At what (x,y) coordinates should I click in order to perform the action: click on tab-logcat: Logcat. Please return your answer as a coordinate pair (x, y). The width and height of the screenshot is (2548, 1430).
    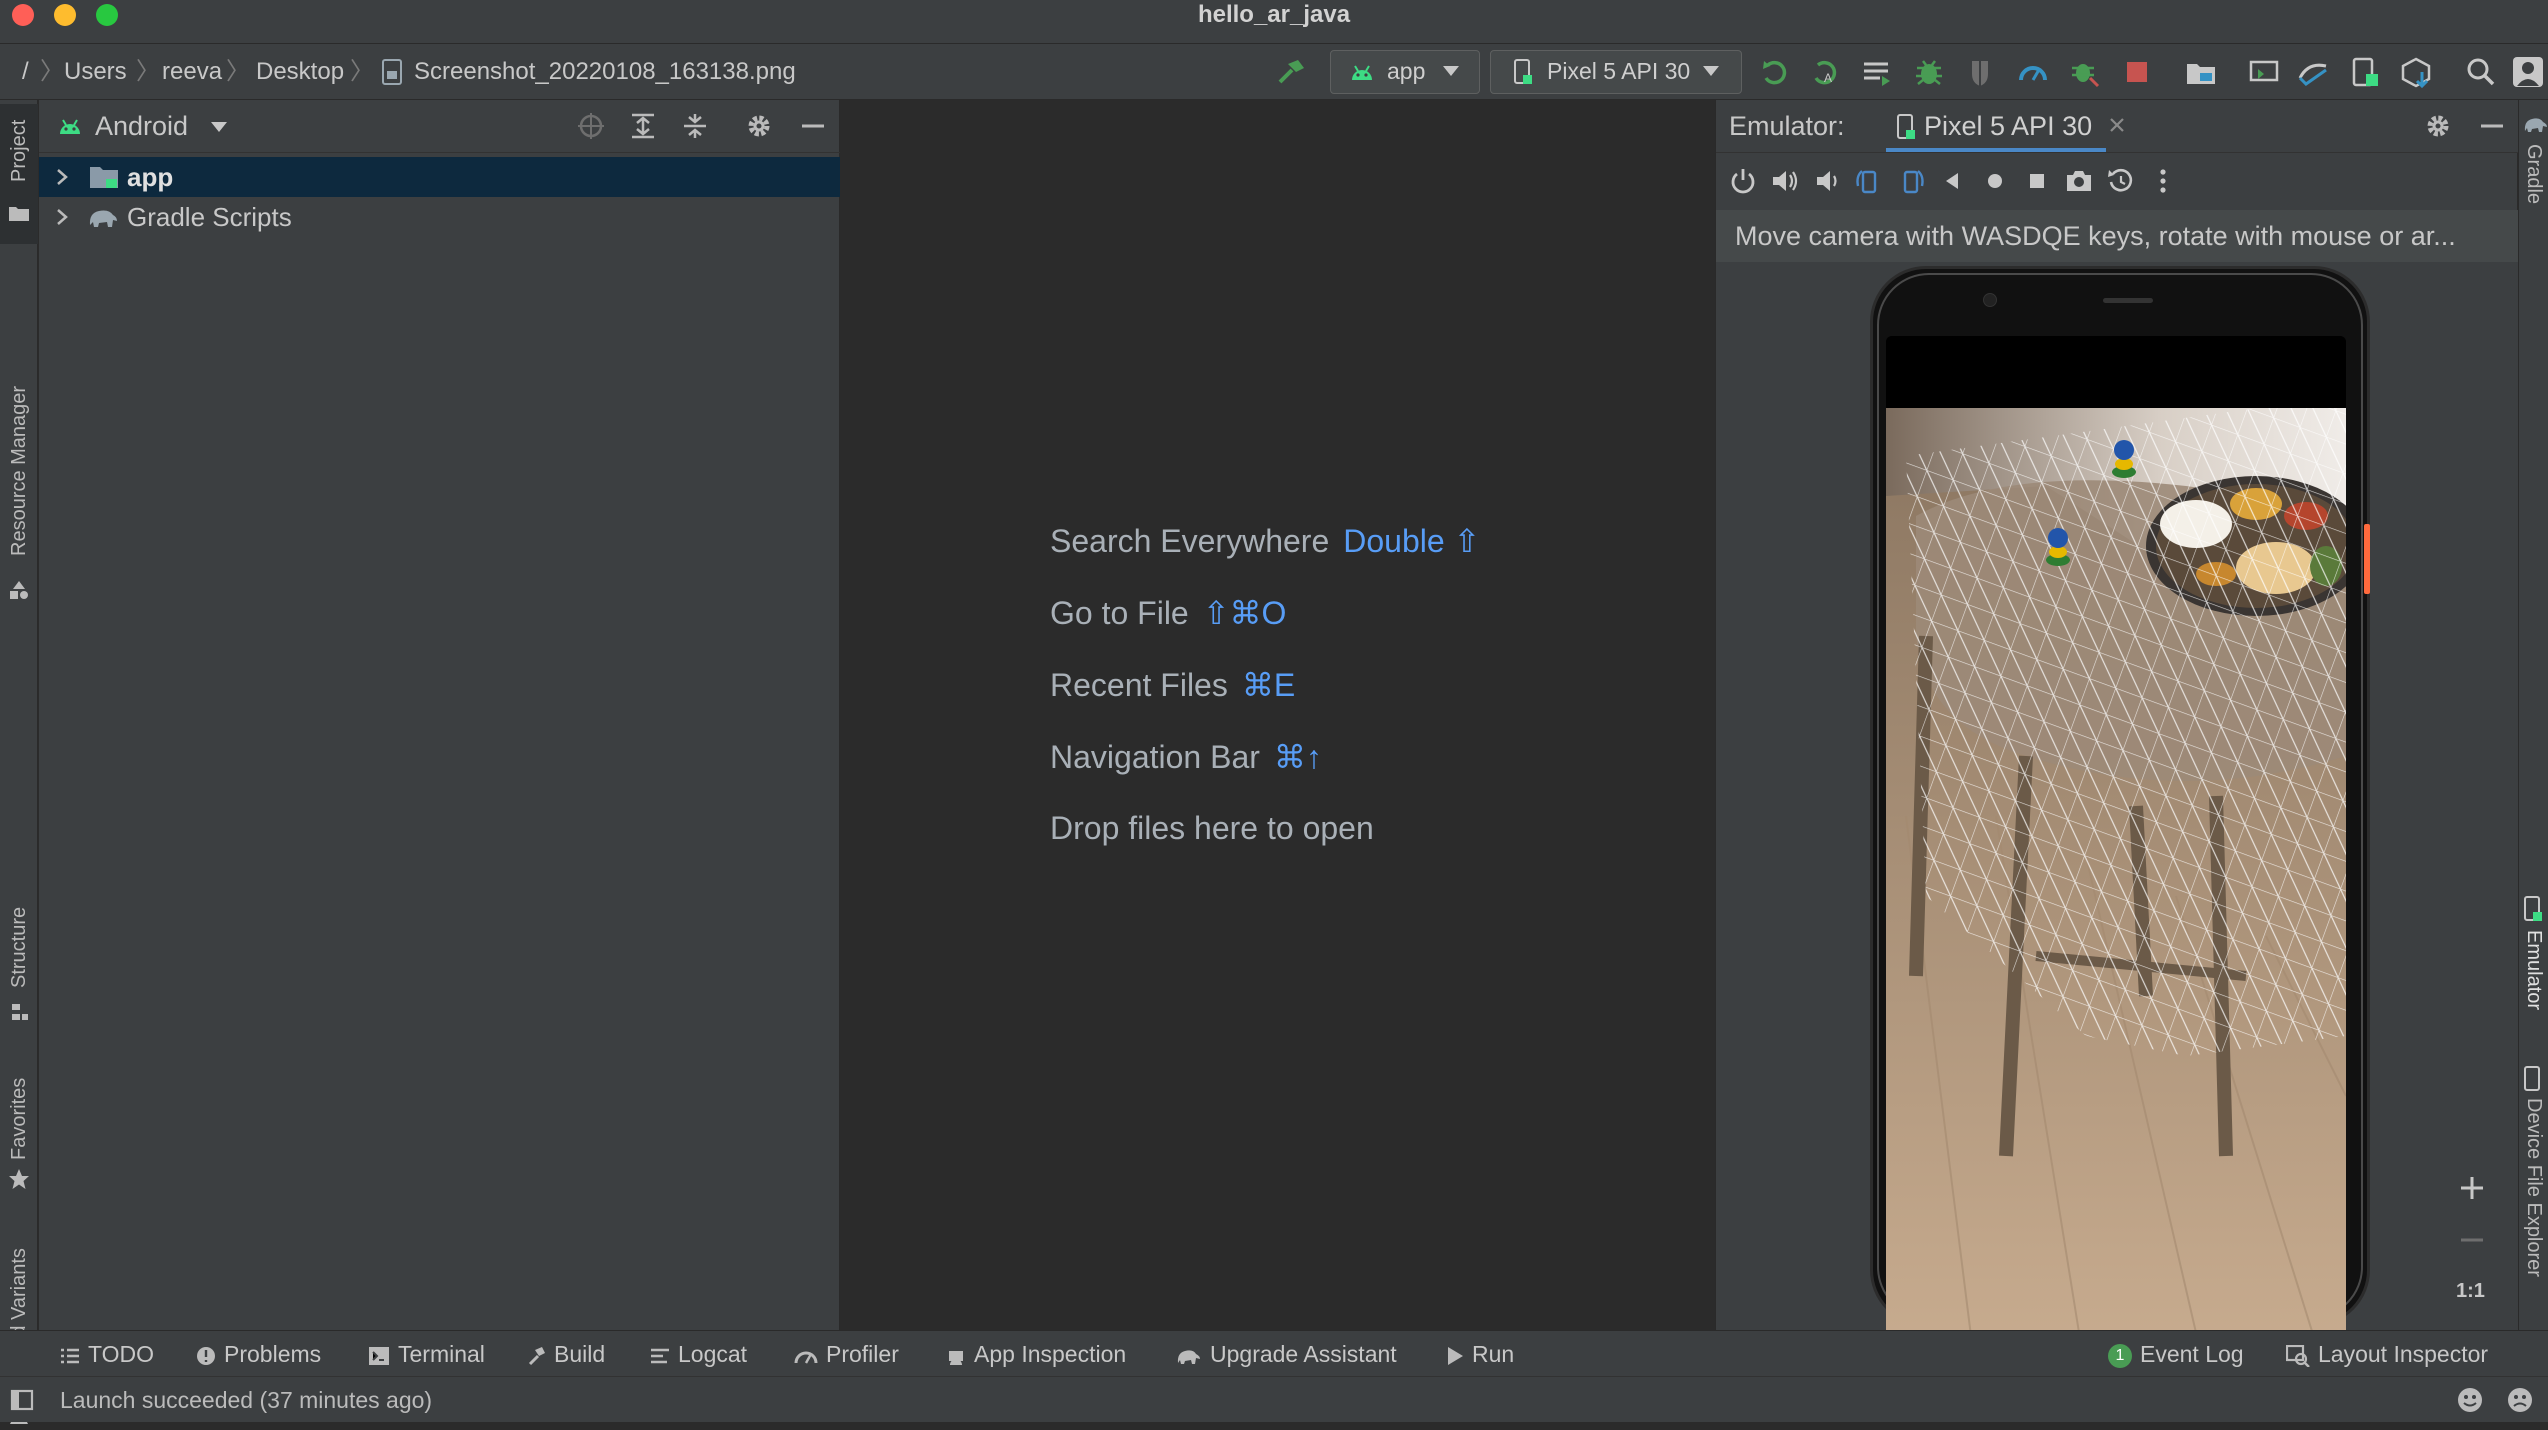
    Looking at the image, I should click on (698, 1354).